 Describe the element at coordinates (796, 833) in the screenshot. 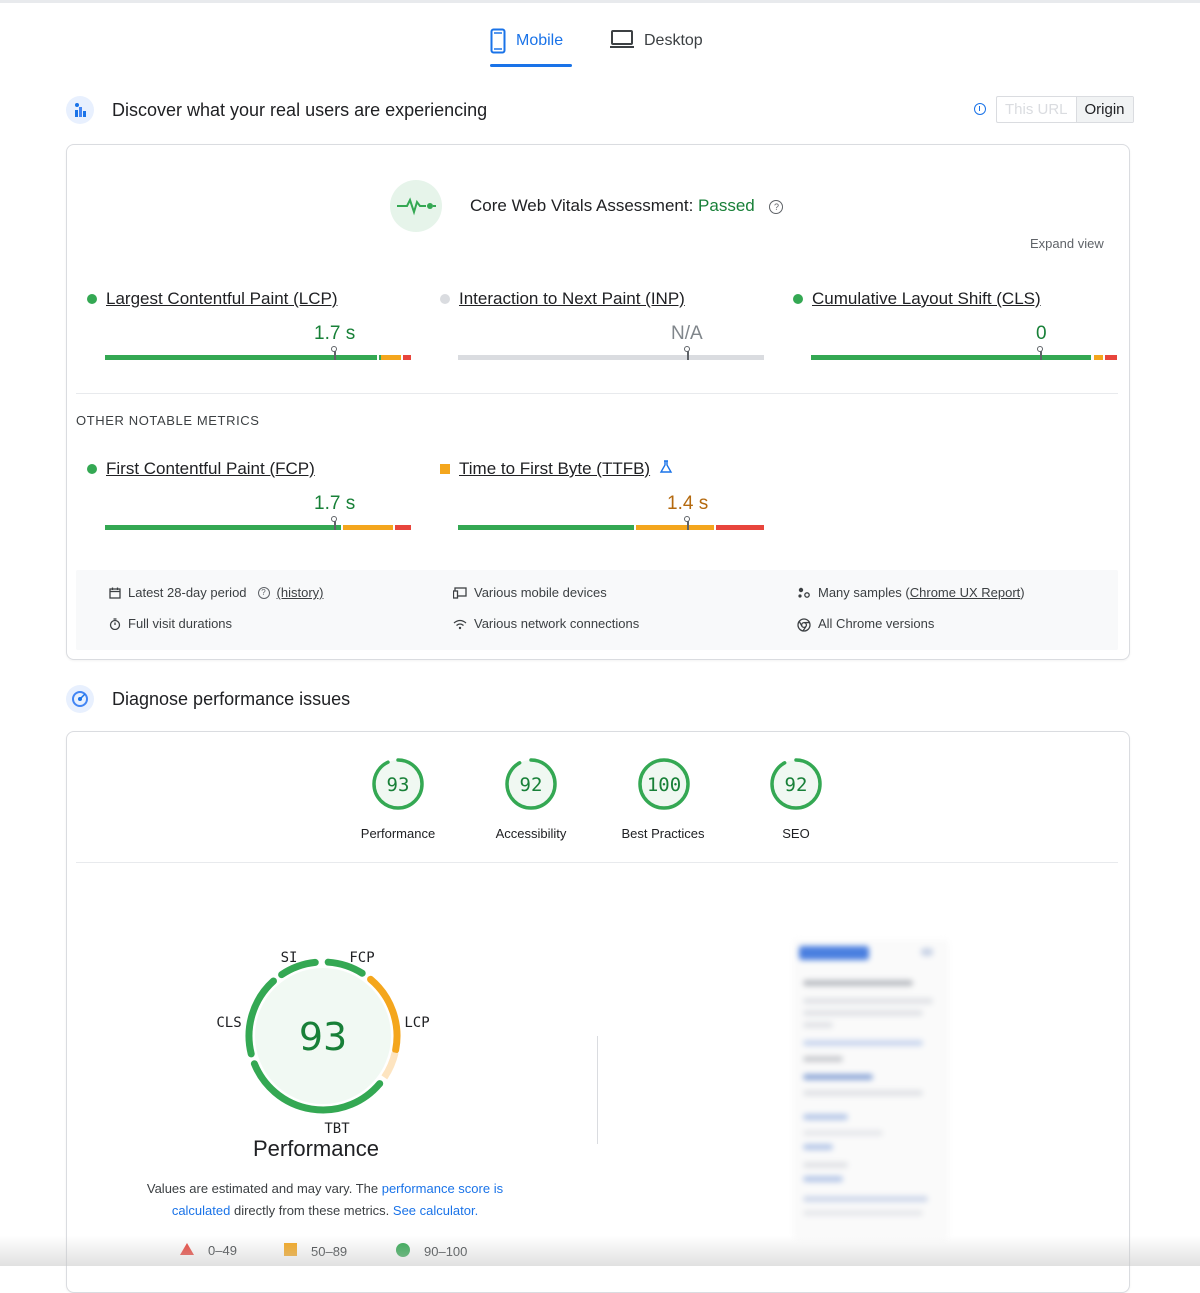

I see `score-label-seo: SEO` at that location.